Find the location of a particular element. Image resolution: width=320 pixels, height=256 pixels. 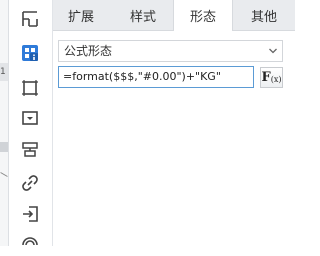

property-tabs: 扩展 样式 形态 其他 is located at coordinates (174, 15).